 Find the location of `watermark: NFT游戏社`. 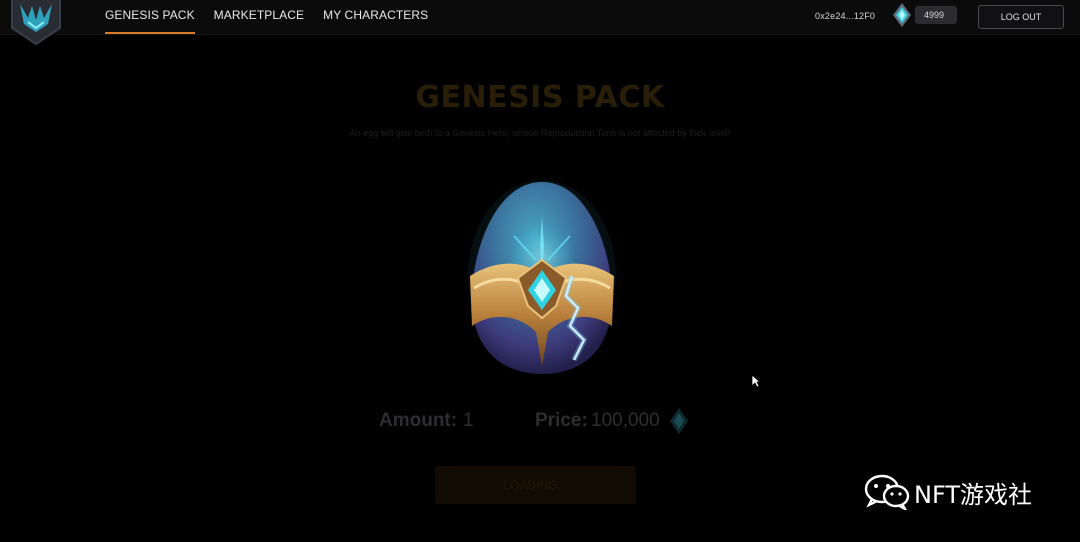

watermark: NFT游戏社 is located at coordinates (948, 492).